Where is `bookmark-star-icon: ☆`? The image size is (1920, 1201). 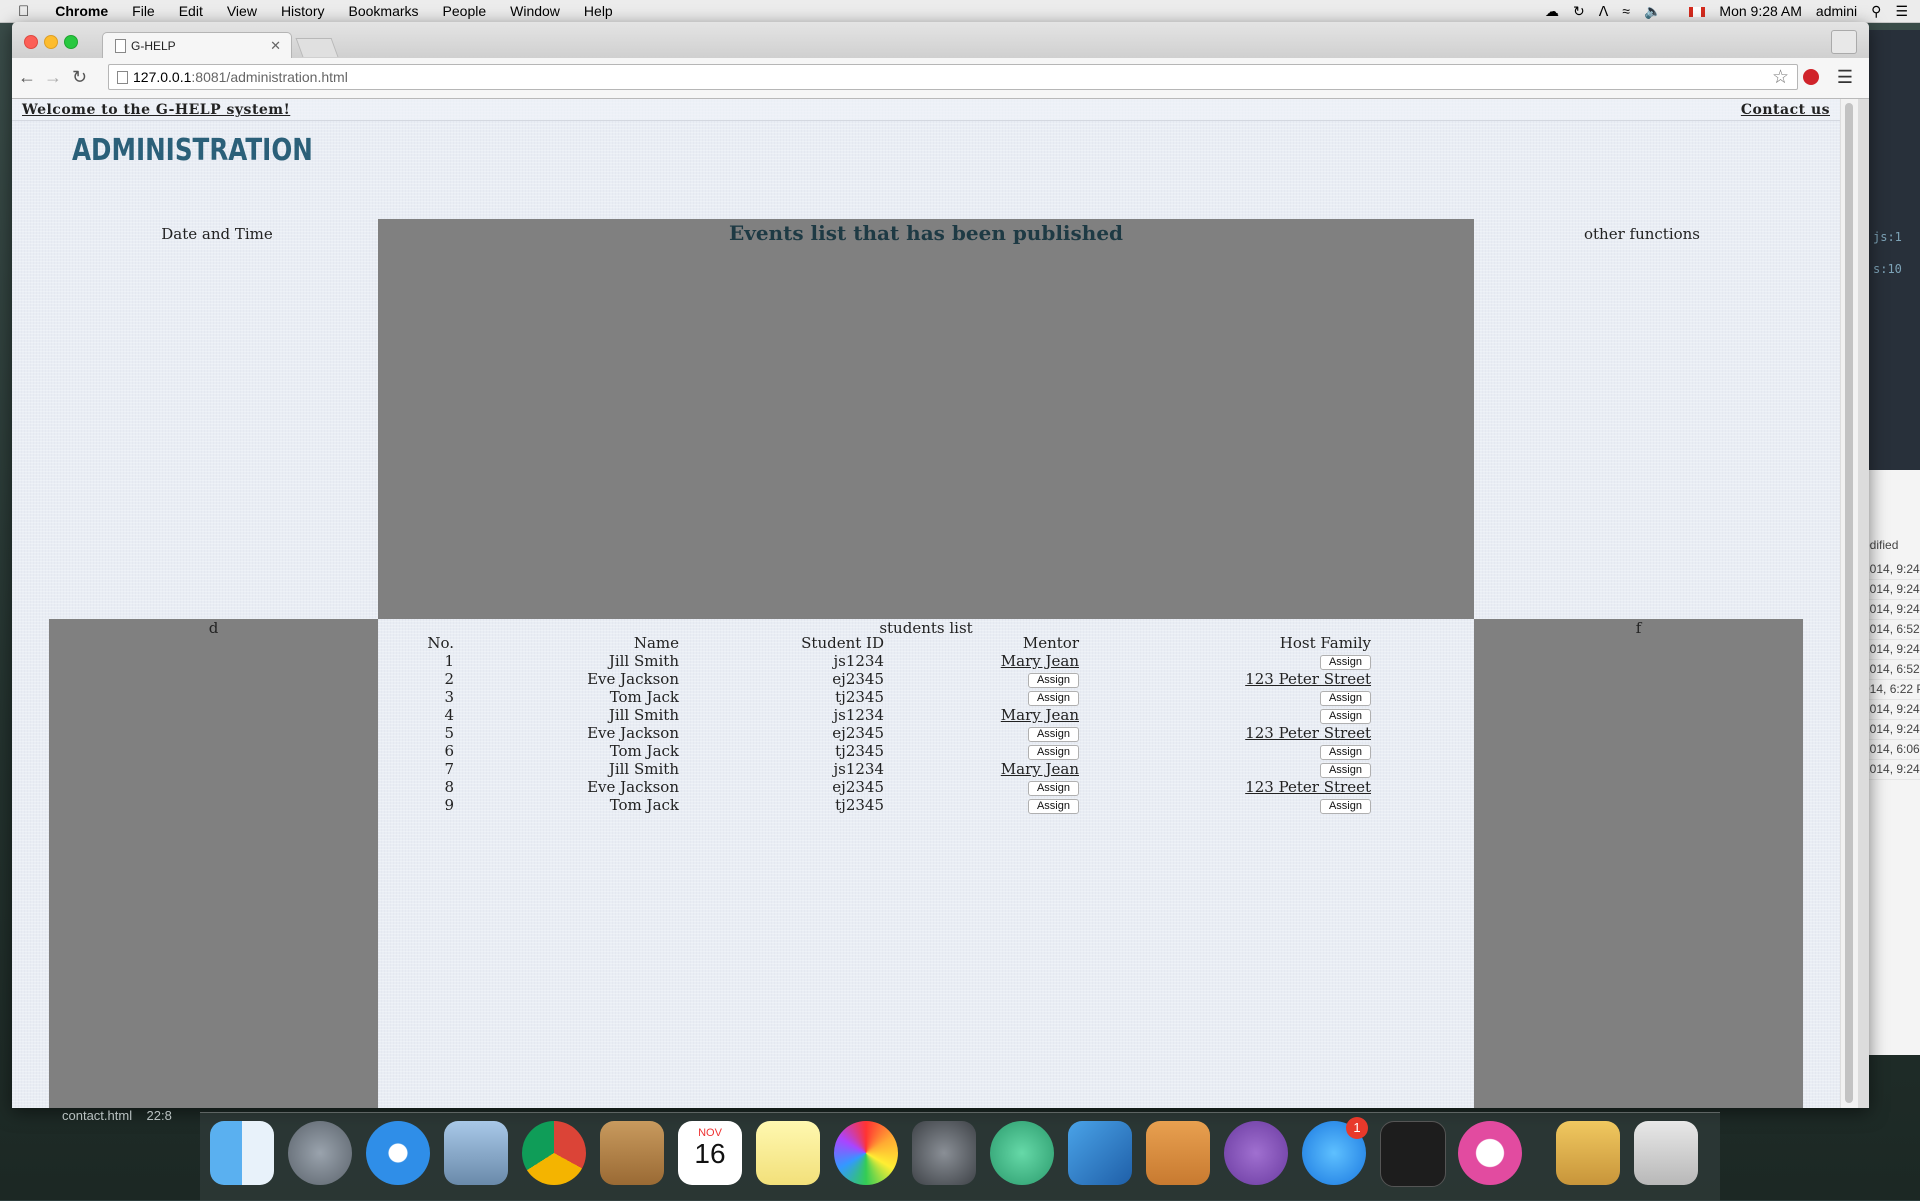 bookmark-star-icon: ☆ is located at coordinates (1780, 77).